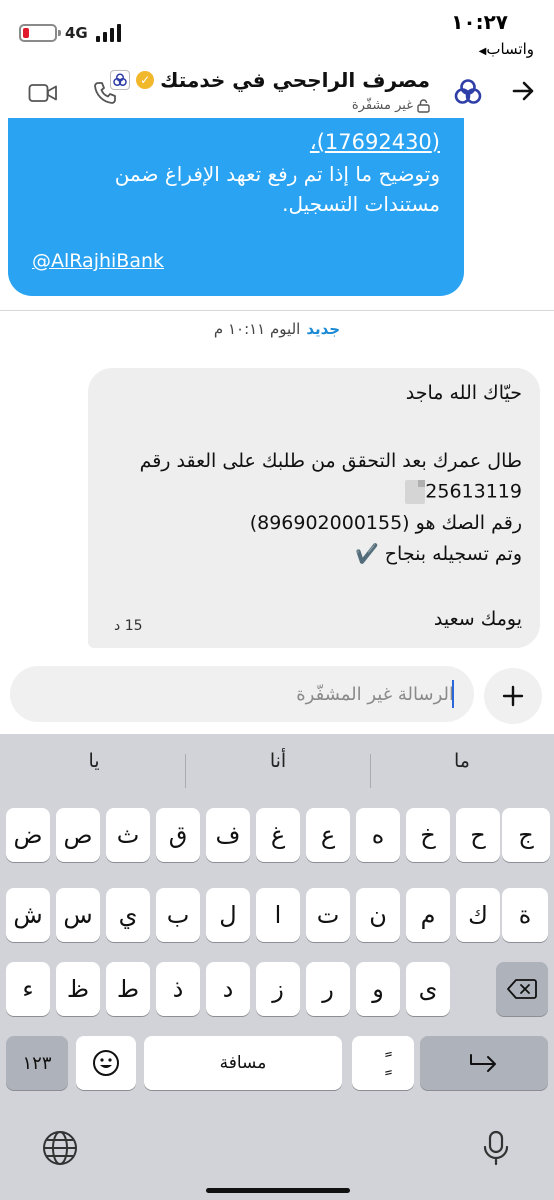  Describe the element at coordinates (277, 31) in the screenshot. I see `status-bar: ١٠:٢٧ ◀واتساب 4G` at that location.